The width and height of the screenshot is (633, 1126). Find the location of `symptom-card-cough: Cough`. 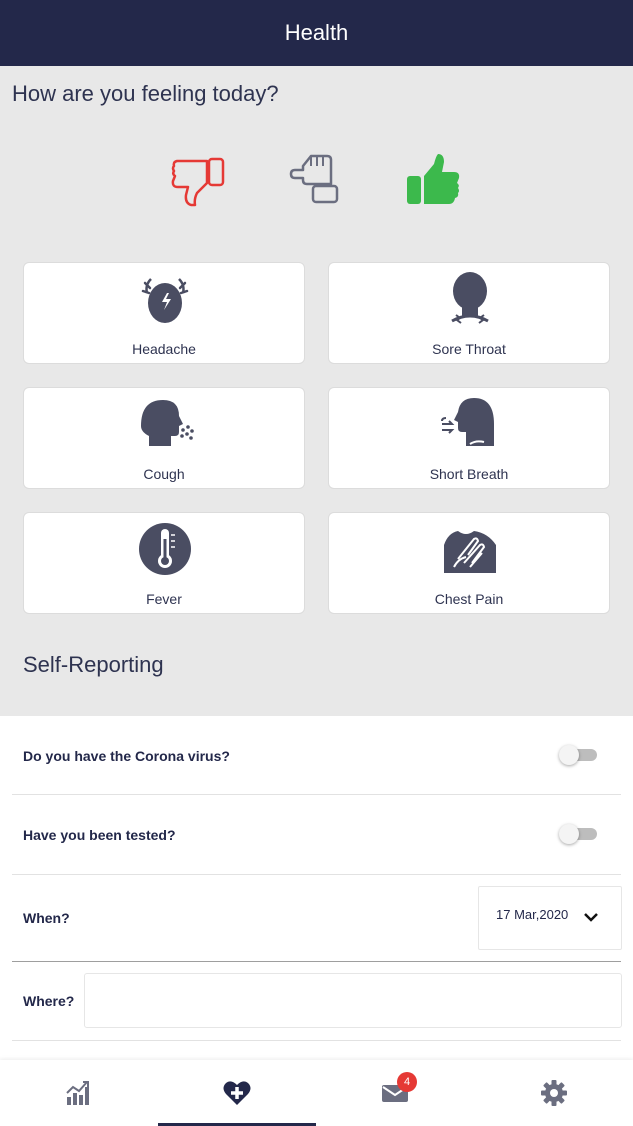

symptom-card-cough: Cough is located at coordinates (164, 438).